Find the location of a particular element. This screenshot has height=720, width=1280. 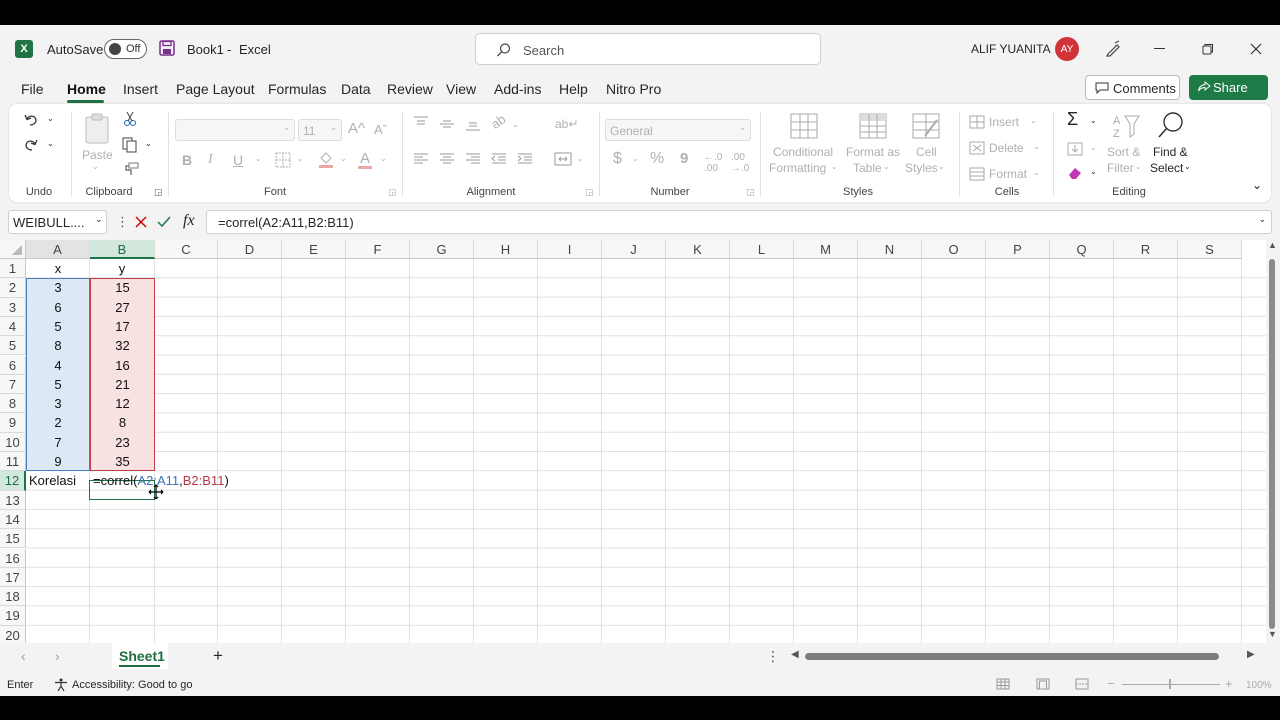

cell-a2: 3 is located at coordinates (58, 287).